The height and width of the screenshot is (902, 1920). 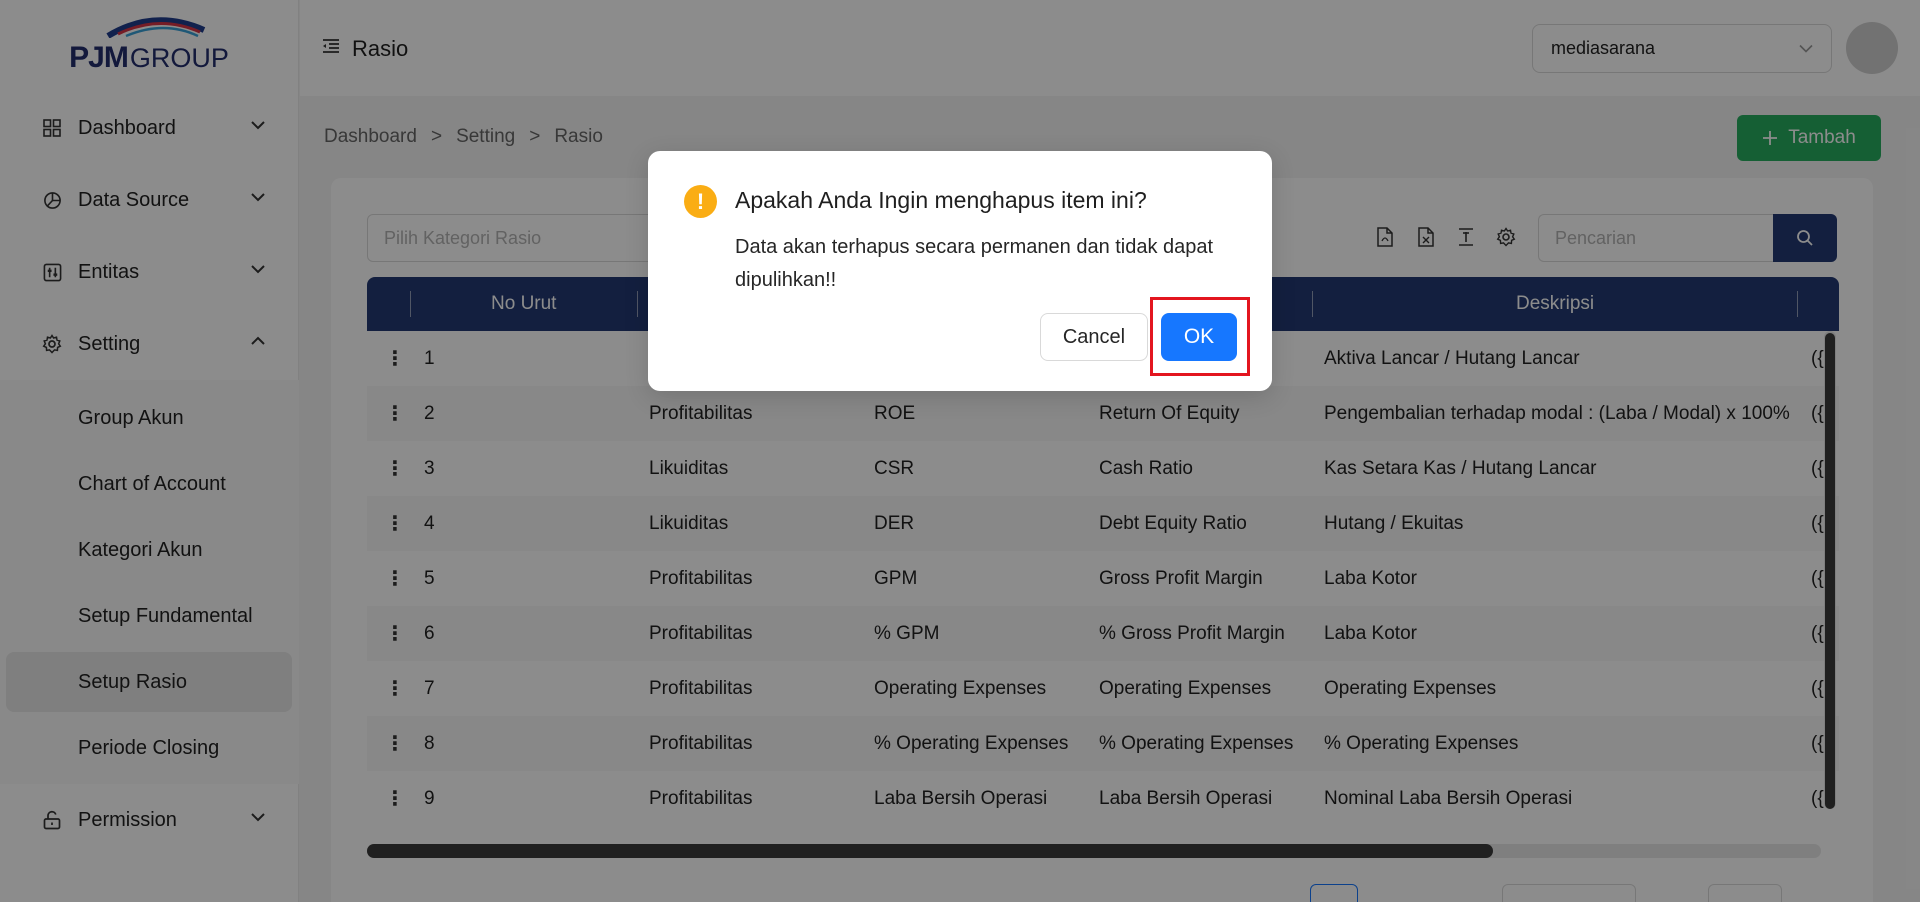 What do you see at coordinates (700, 201) in the screenshot?
I see `warning-icon: !` at bounding box center [700, 201].